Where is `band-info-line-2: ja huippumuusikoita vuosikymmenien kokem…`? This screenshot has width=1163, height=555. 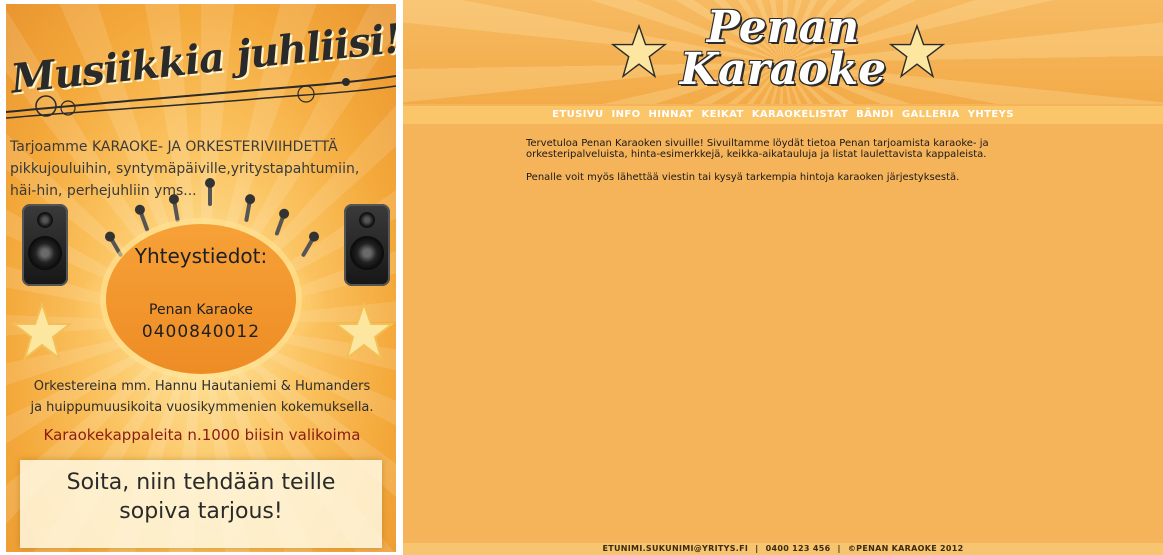 band-info-line-2: ja huippumuusikoita vuosikymmenien kokem… is located at coordinates (202, 407).